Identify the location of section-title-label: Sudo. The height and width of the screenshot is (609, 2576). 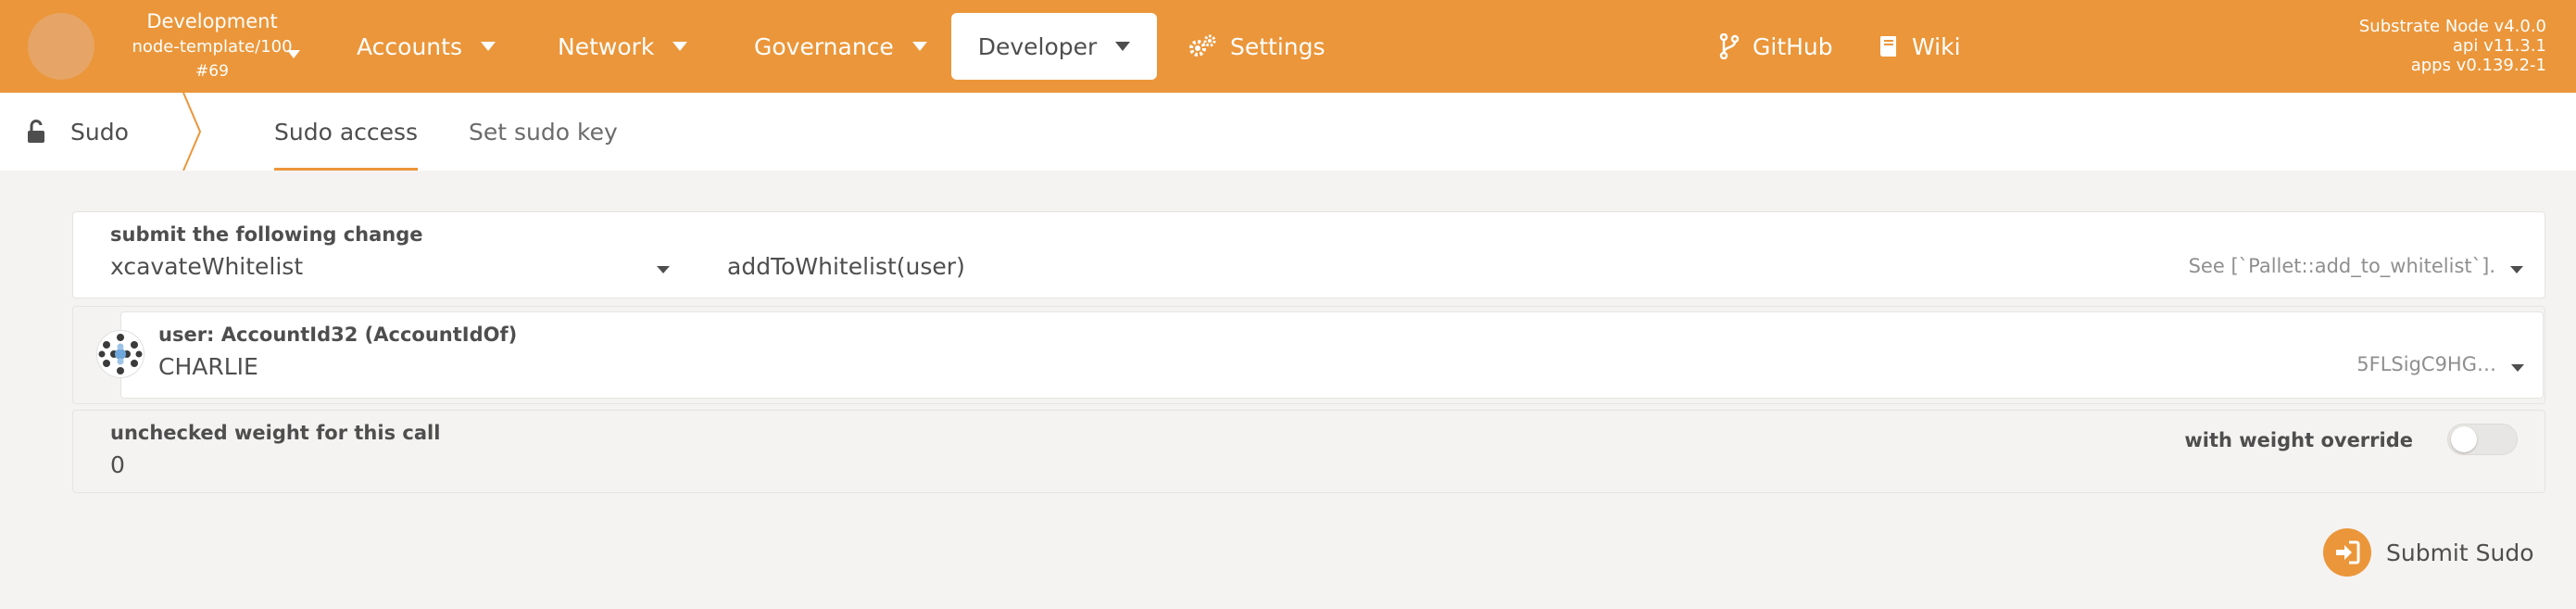
(99, 132).